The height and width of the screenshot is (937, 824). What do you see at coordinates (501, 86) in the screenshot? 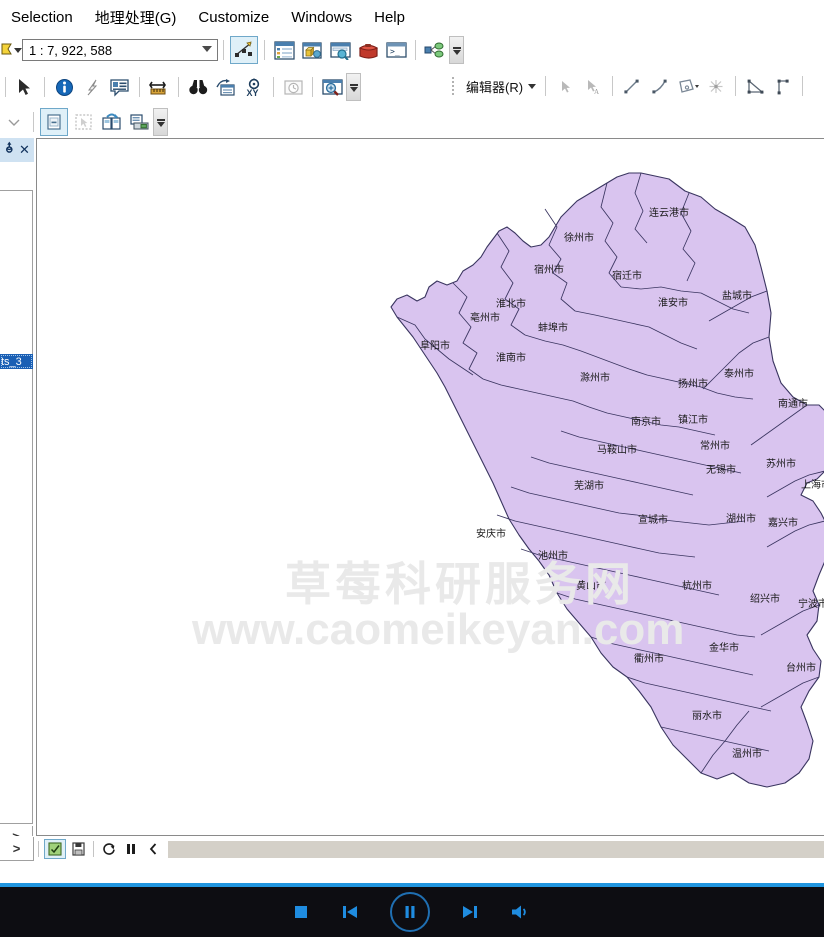
I see `editor-menu-button: 编辑器(R)` at bounding box center [501, 86].